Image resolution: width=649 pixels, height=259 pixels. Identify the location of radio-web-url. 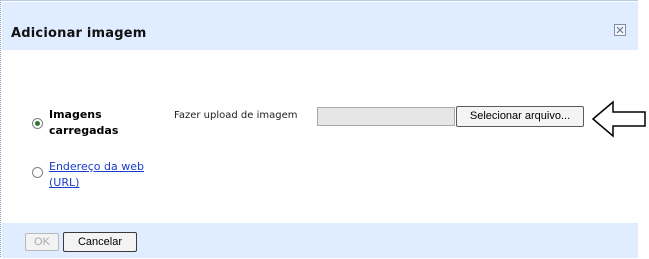
(37, 172).